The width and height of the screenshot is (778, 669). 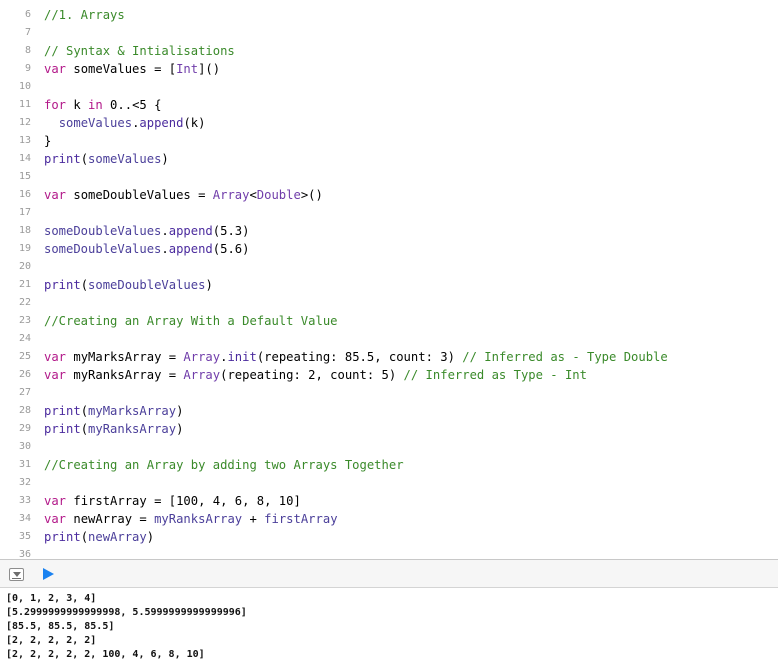 I want to click on code-token: someValues = [, so click(x=121, y=69).